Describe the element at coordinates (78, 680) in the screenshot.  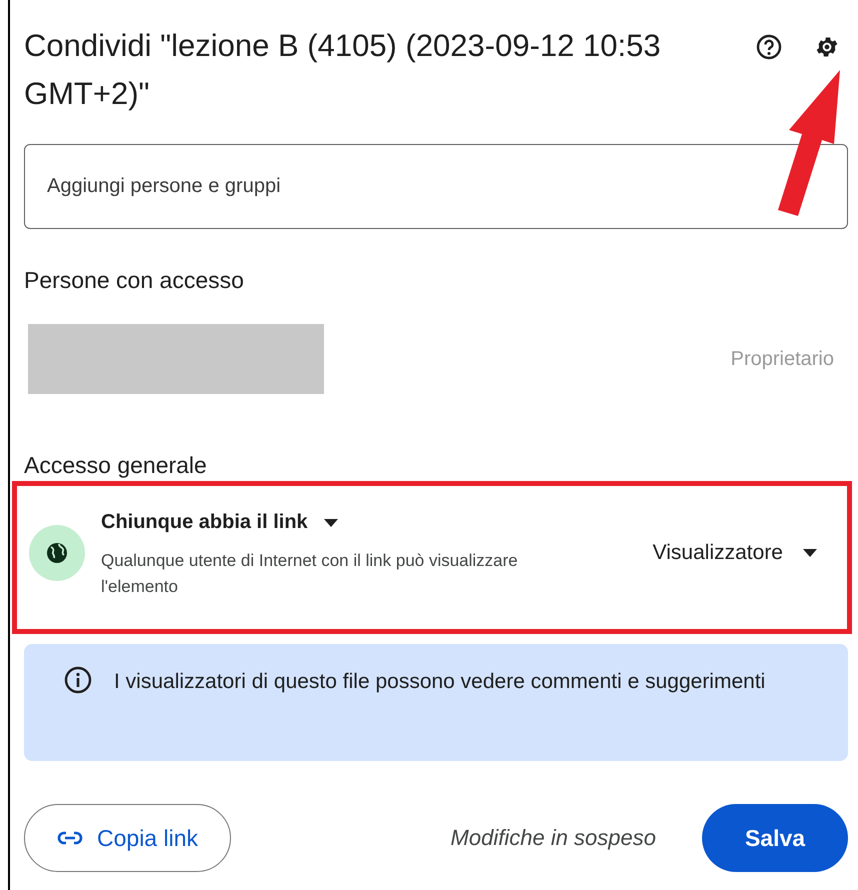
I see `info-icon` at that location.